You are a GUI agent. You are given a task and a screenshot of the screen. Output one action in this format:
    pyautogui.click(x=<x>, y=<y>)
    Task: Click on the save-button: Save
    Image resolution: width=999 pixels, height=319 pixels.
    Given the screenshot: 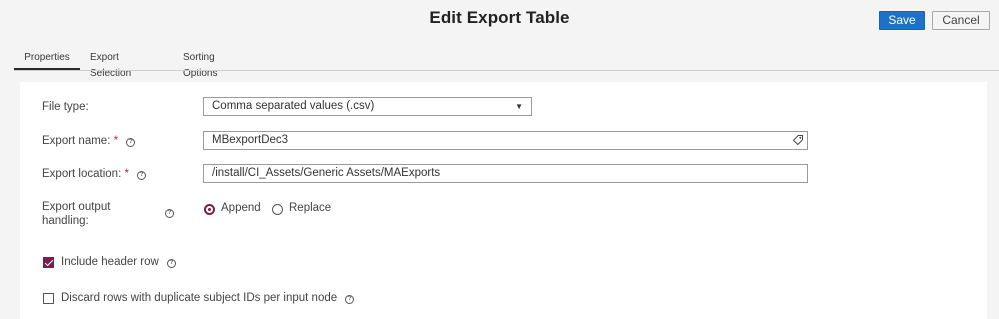 What is the action you would take?
    pyautogui.click(x=902, y=20)
    